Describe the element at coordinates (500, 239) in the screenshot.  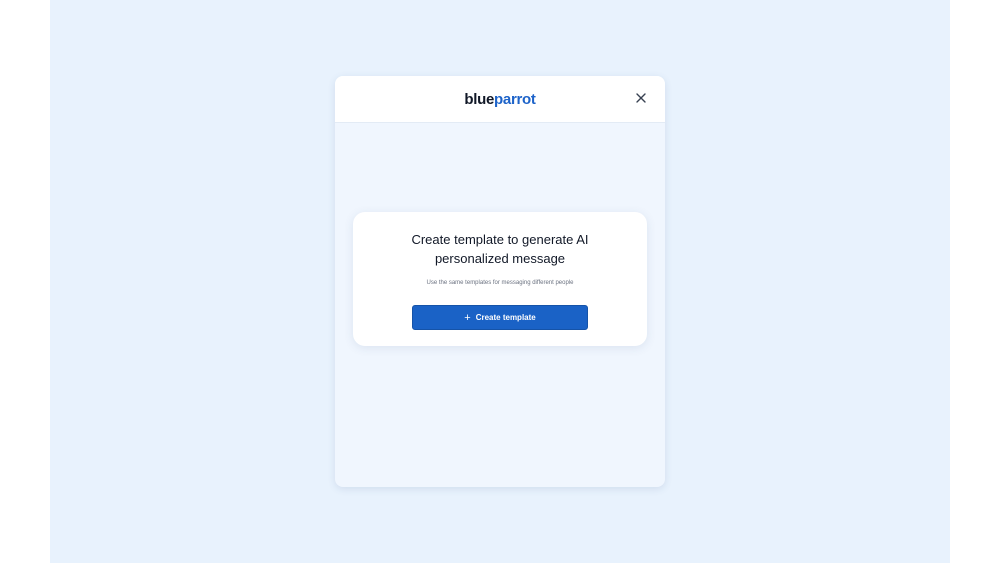
I see `title-line-1: Create template to generate AI` at that location.